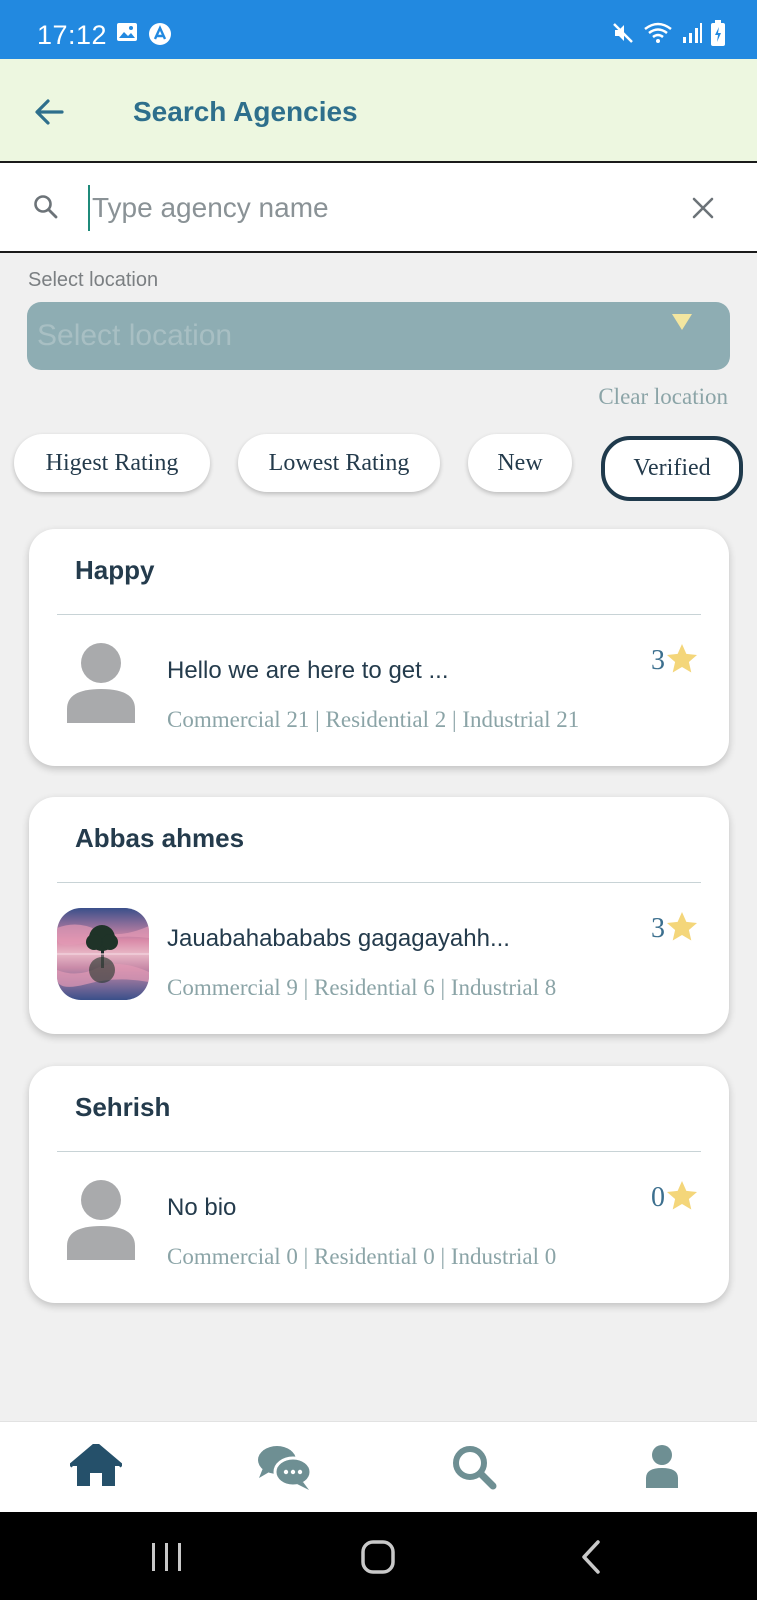 The height and width of the screenshot is (1600, 757). Describe the element at coordinates (378, 1466) in the screenshot. I see `bottom-nav` at that location.